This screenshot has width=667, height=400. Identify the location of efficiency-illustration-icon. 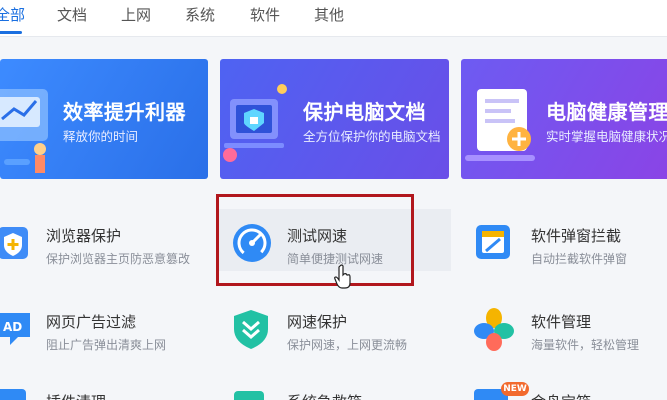
(24, 131).